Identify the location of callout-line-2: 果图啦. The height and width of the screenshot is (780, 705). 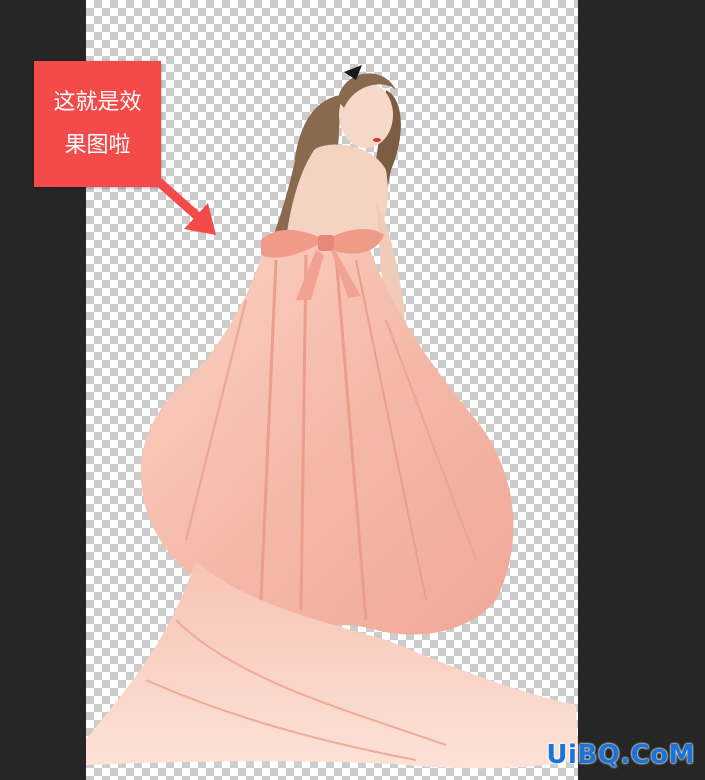
(97, 145).